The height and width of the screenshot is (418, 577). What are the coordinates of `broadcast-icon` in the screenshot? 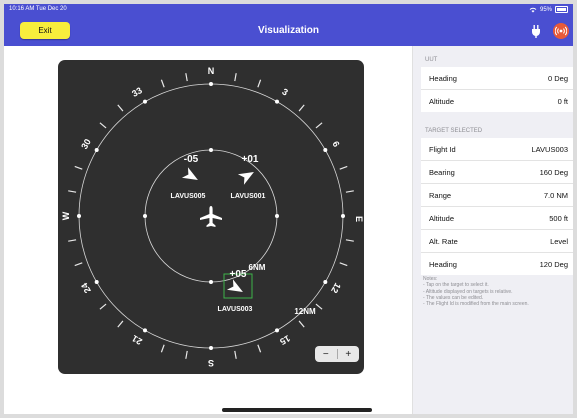 It's located at (561, 31).